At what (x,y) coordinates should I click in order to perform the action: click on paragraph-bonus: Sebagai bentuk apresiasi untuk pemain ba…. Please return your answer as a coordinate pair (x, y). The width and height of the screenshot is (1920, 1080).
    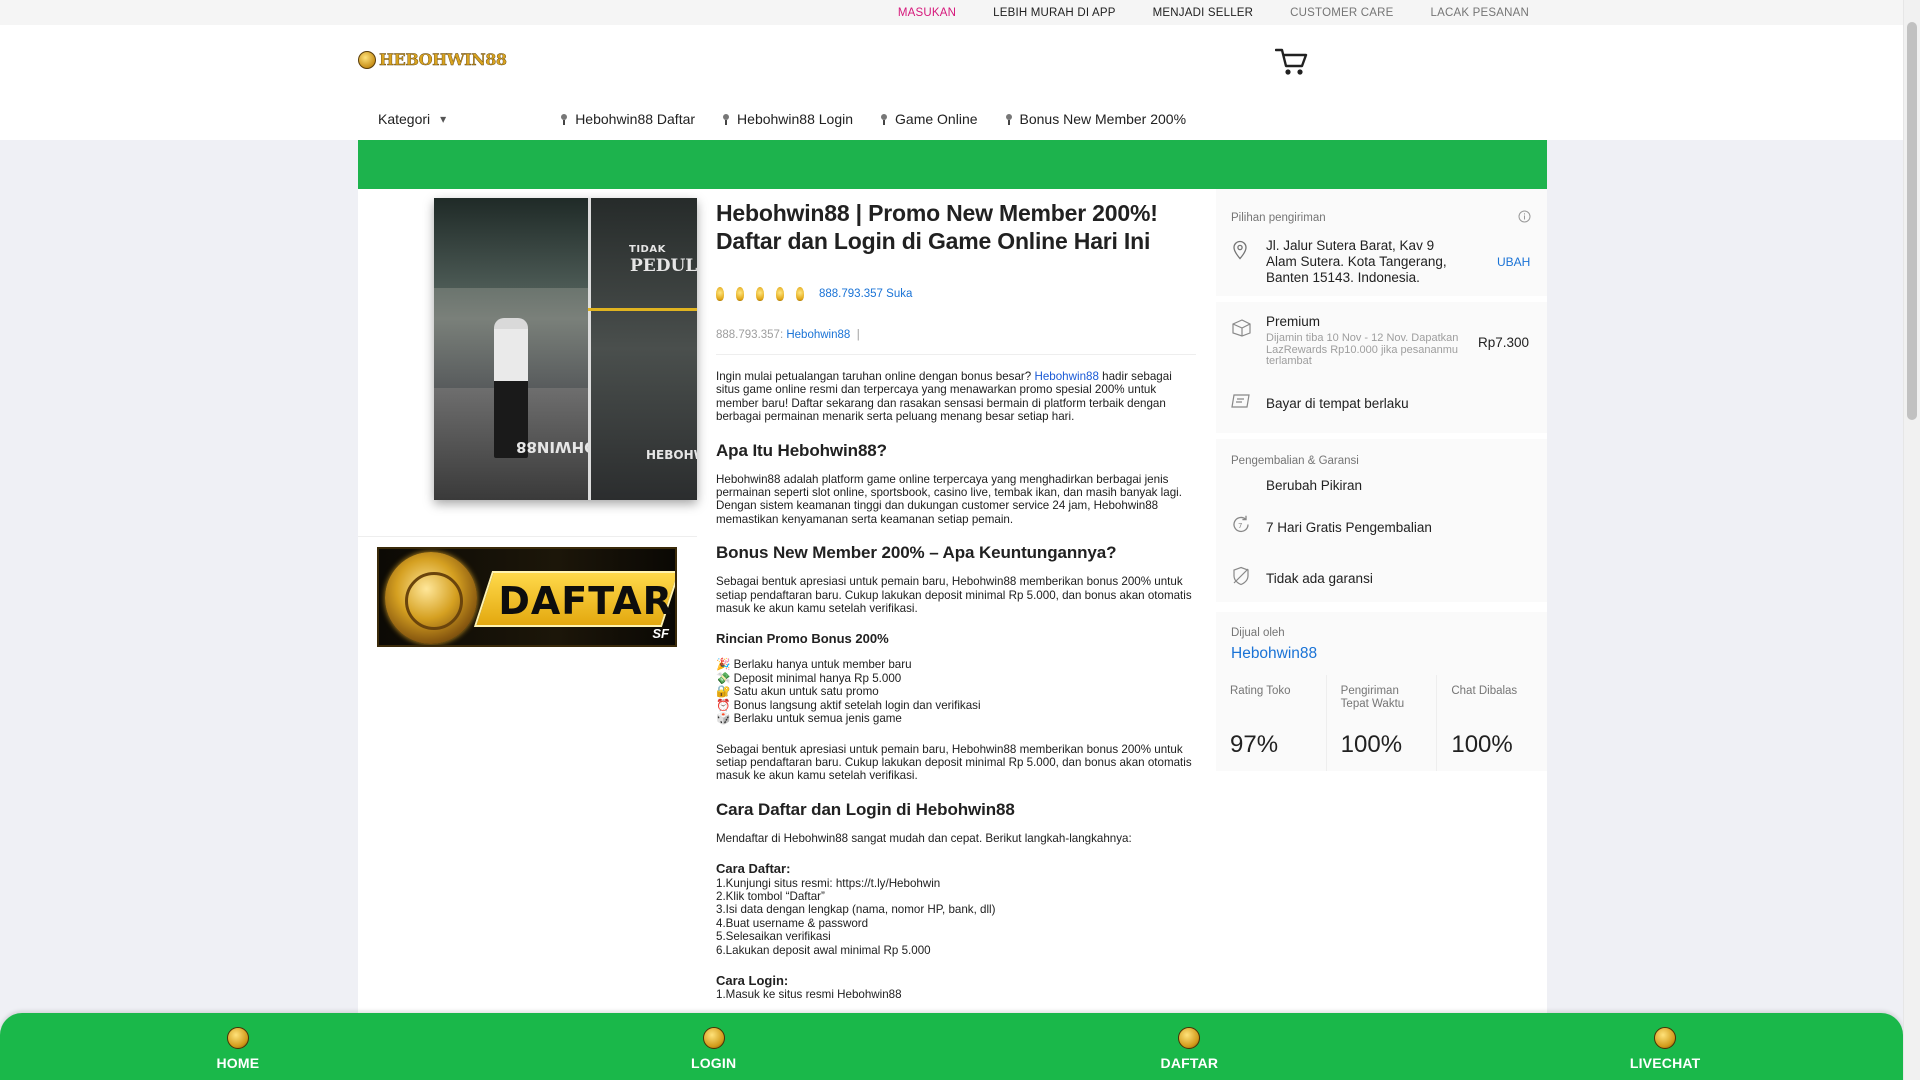
    Looking at the image, I should click on (954, 595).